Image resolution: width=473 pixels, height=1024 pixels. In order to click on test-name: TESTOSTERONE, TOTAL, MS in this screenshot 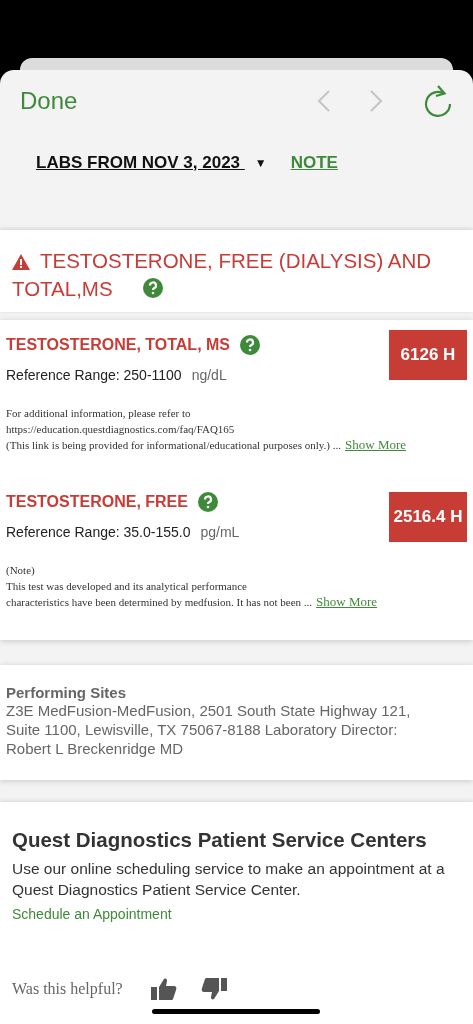, I will do `click(118, 345)`.